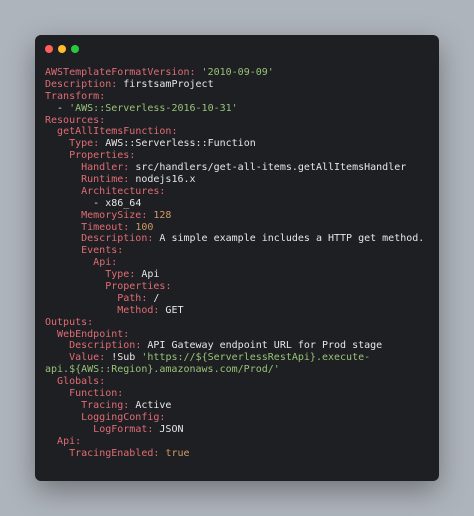 The width and height of the screenshot is (474, 516). I want to click on yaml-literal-value: 100, so click(144, 227).